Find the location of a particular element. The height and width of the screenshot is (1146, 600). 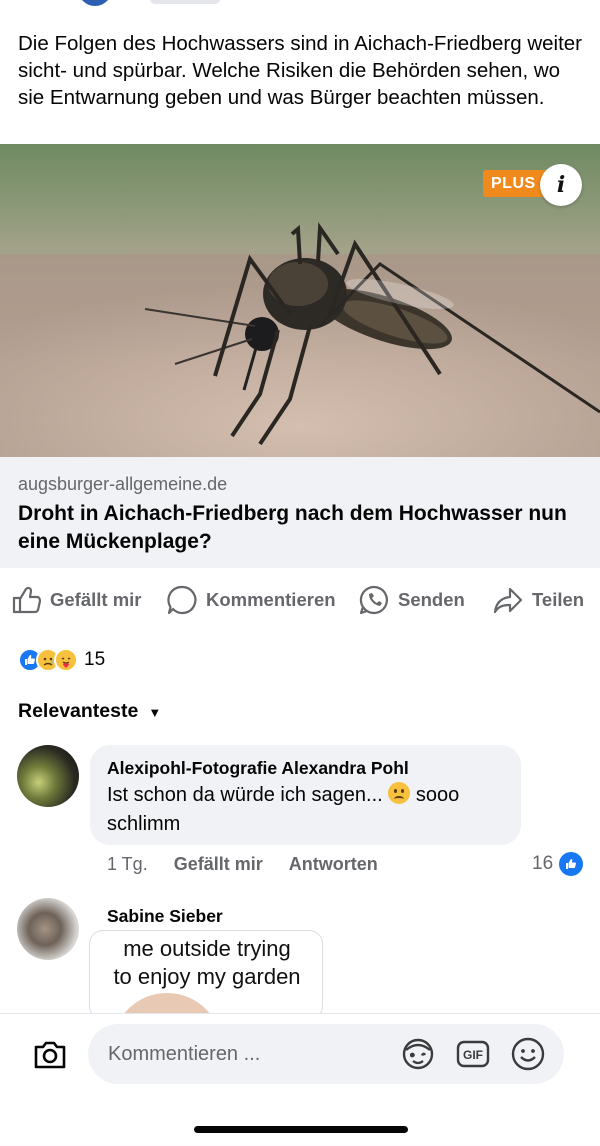

post-header-partial is located at coordinates (300, 10).